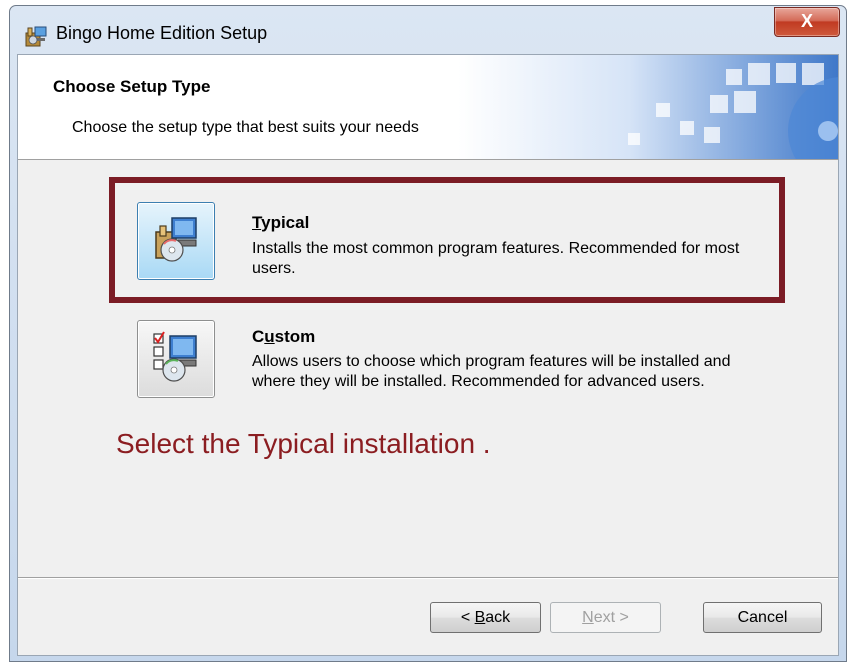 The width and height of the screenshot is (849, 664). I want to click on window-title: Bingo Home Edition Setup, so click(162, 33).